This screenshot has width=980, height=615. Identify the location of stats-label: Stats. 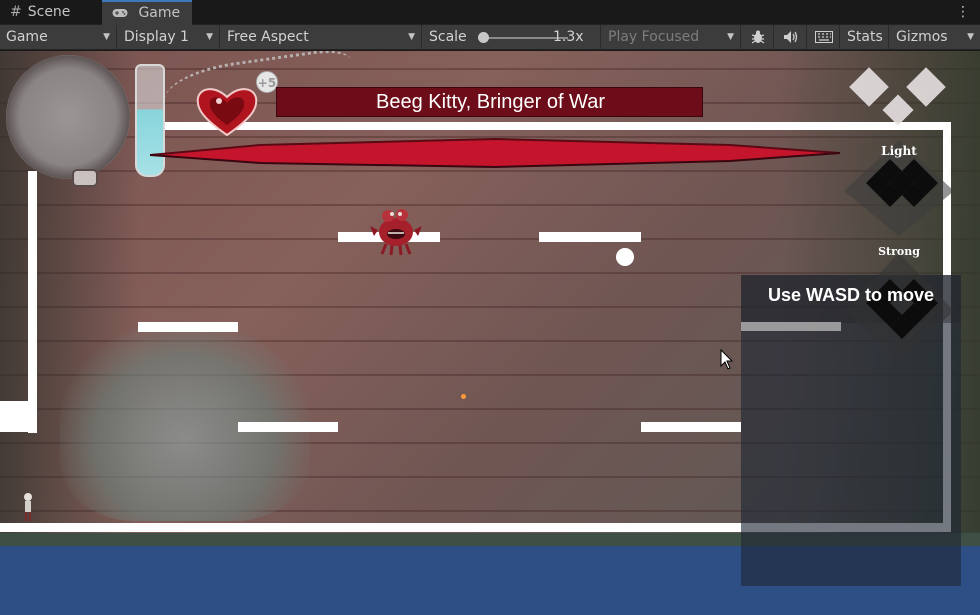
(865, 37).